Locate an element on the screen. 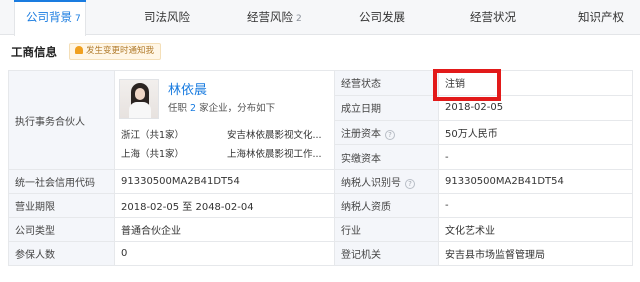 This screenshot has height=282, width=640. tab-judicial-risk: 司法风险 is located at coordinates (167, 17).